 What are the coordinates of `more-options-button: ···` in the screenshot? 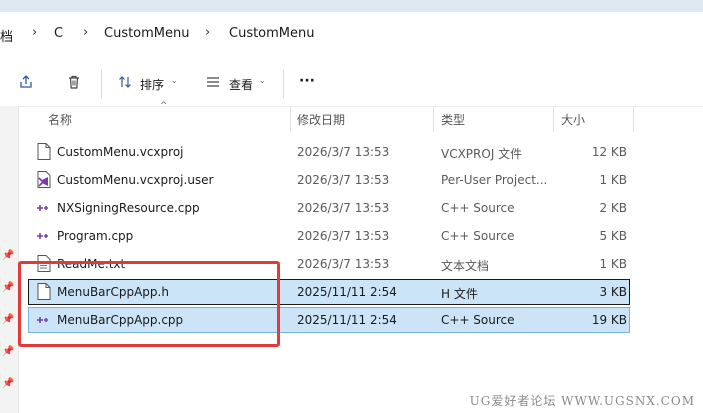 It's located at (307, 81).